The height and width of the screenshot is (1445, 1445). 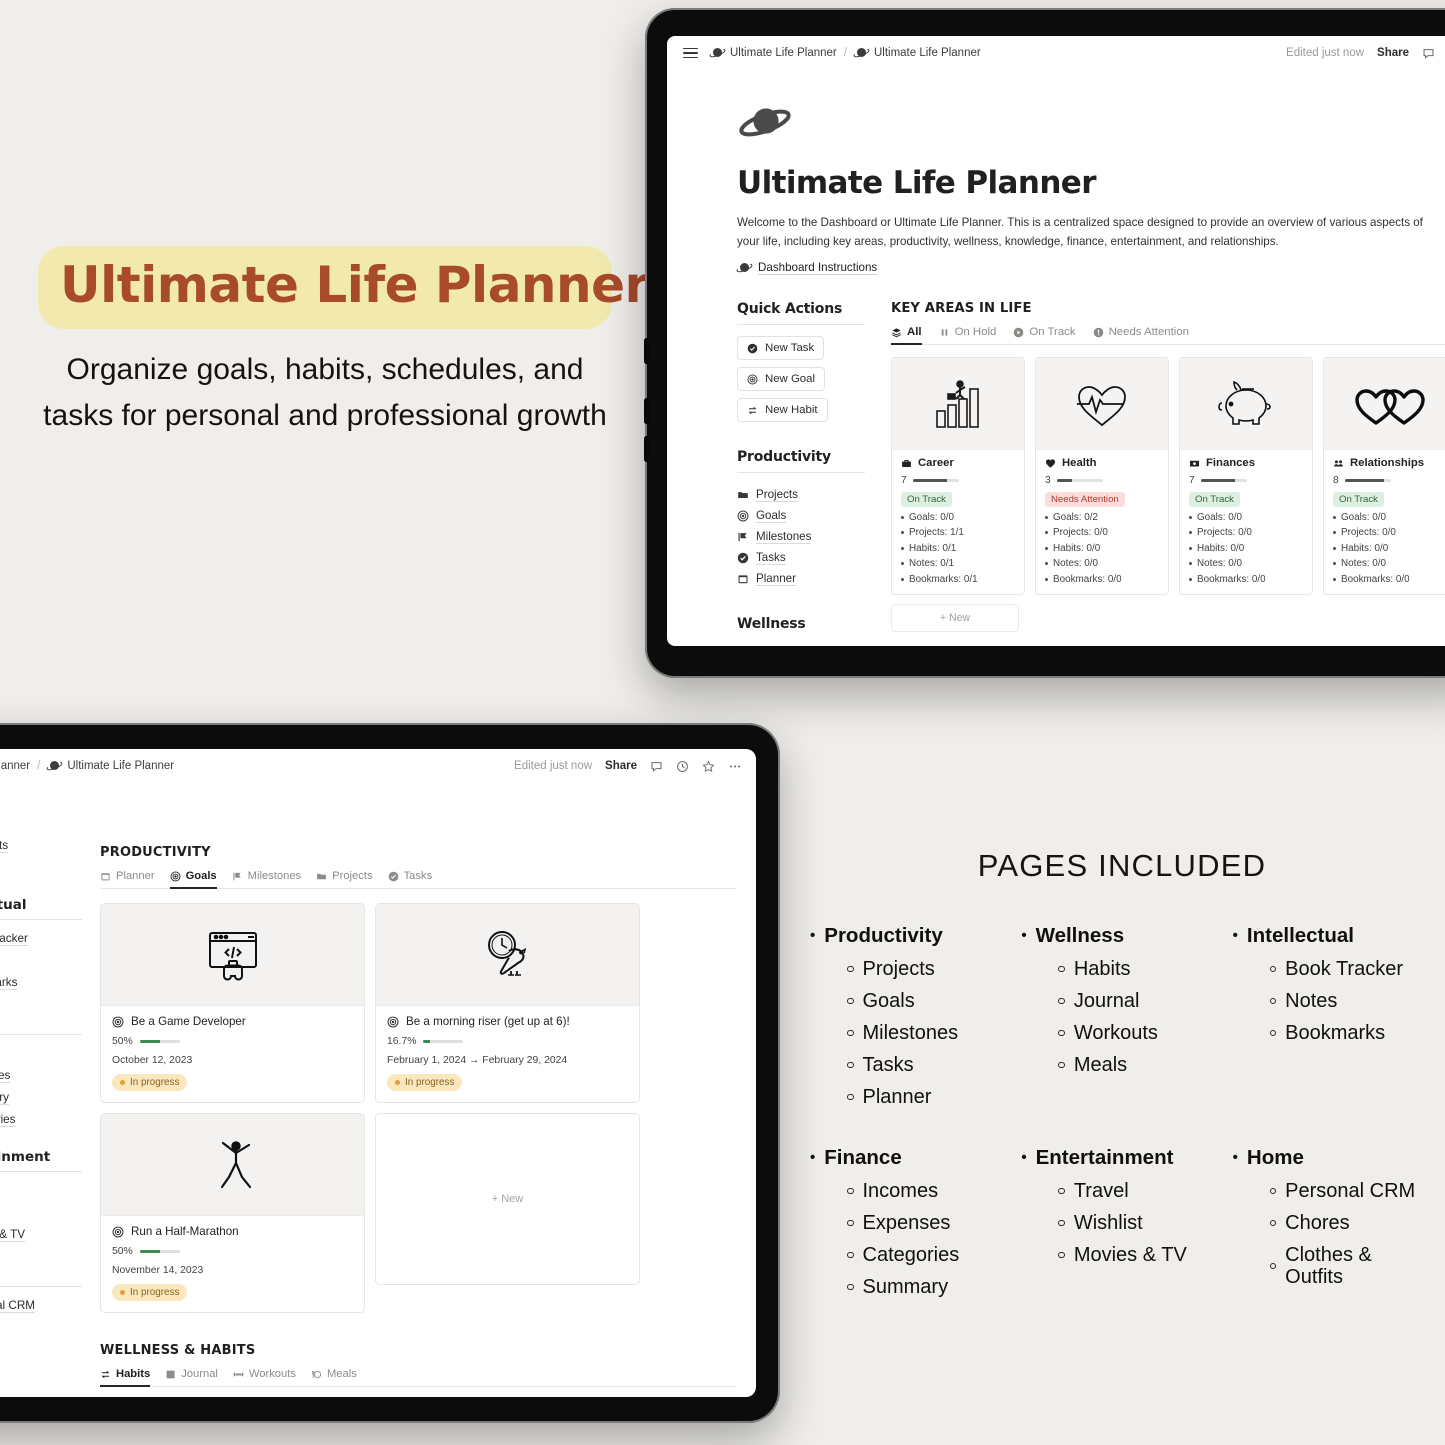 I want to click on sidebar-item-movies-tv: Movies & TV, so click(x=41, y=1235).